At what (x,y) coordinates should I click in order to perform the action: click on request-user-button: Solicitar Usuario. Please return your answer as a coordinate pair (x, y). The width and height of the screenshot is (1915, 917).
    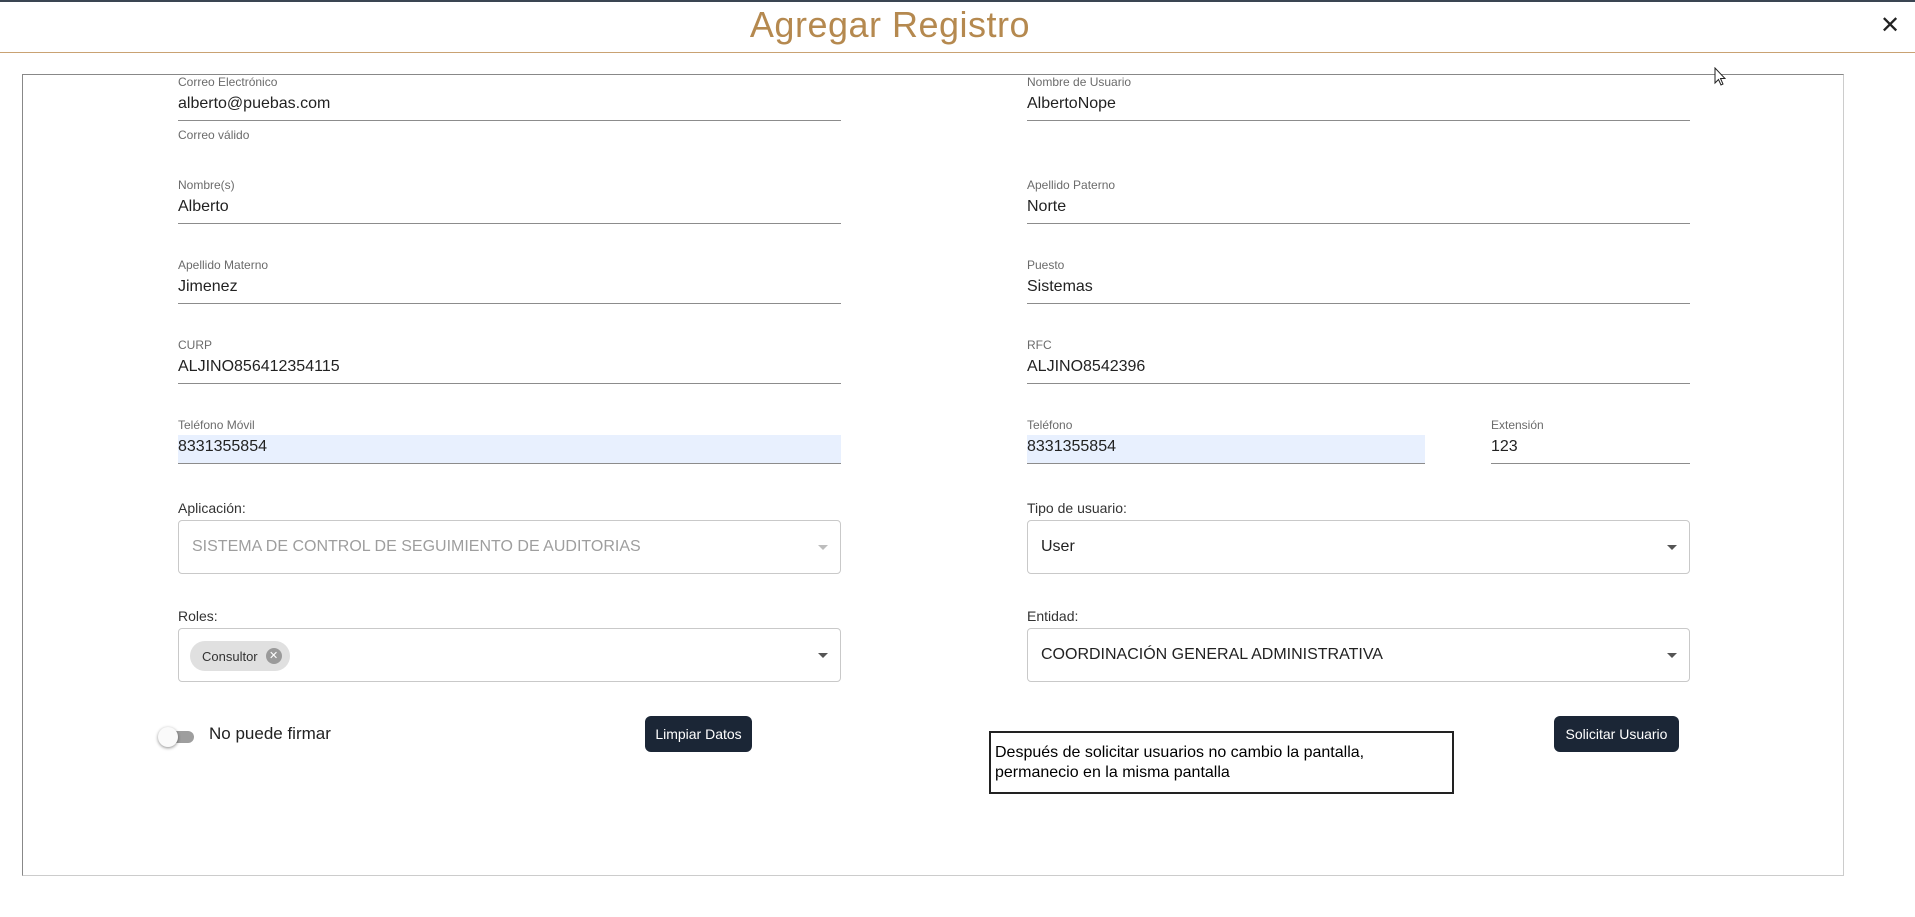
    Looking at the image, I should click on (1616, 734).